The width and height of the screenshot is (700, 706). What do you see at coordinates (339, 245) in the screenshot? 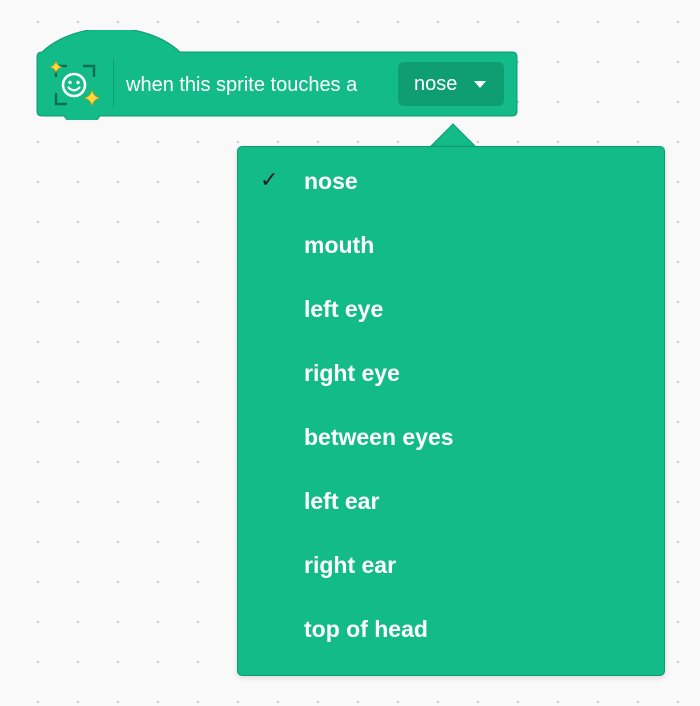
I see `menu-item-label: mouth` at bounding box center [339, 245].